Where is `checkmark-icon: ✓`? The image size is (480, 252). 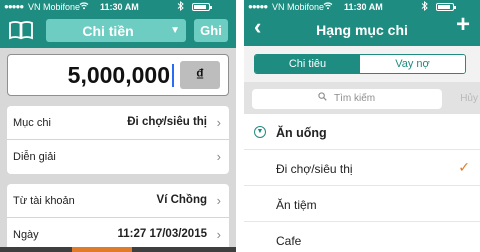 checkmark-icon: ✓ is located at coordinates (464, 167).